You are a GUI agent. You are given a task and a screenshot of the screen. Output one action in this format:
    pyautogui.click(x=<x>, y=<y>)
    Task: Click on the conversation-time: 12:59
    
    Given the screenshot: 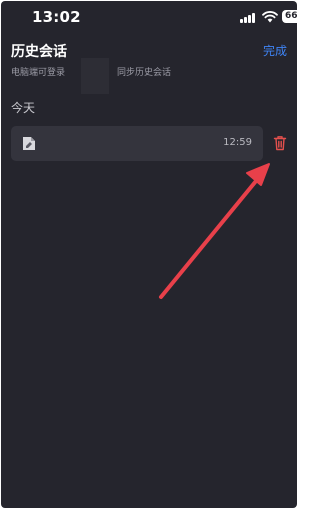 What is the action you would take?
    pyautogui.click(x=237, y=142)
    